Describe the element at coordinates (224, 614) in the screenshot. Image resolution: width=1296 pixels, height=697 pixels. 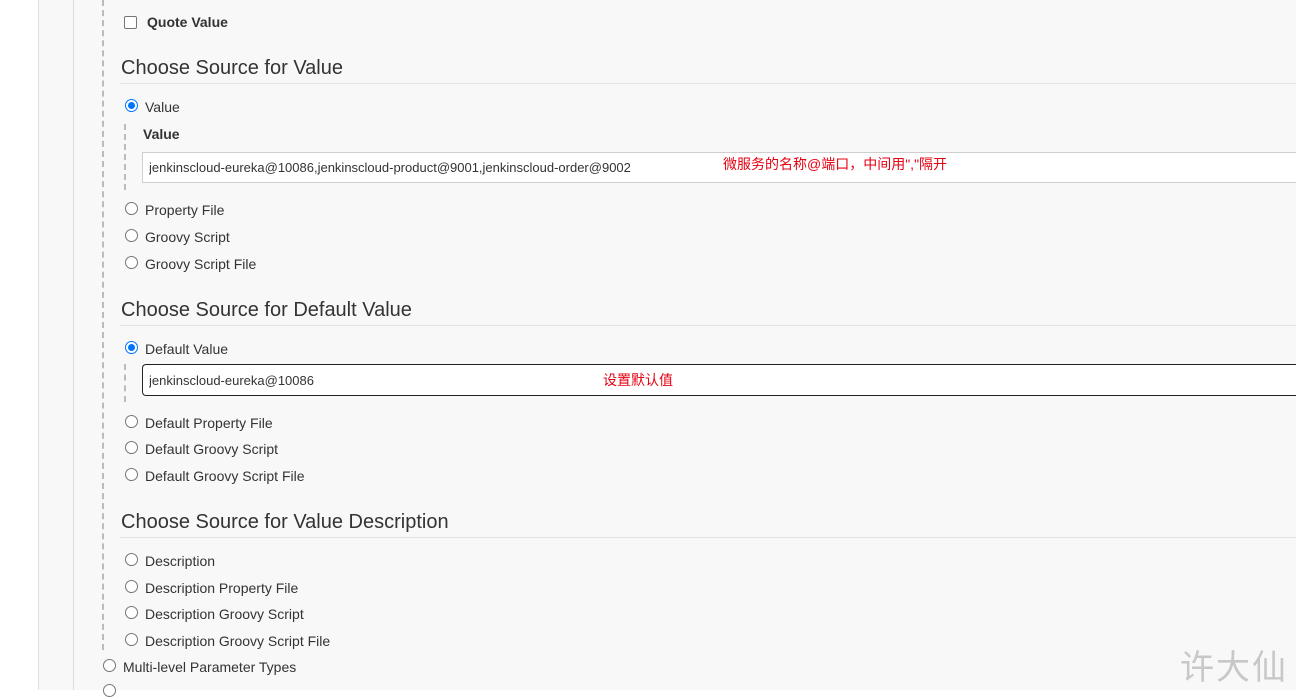
I see `radio-description-groovy-script-label: Description Groovy Script` at that location.